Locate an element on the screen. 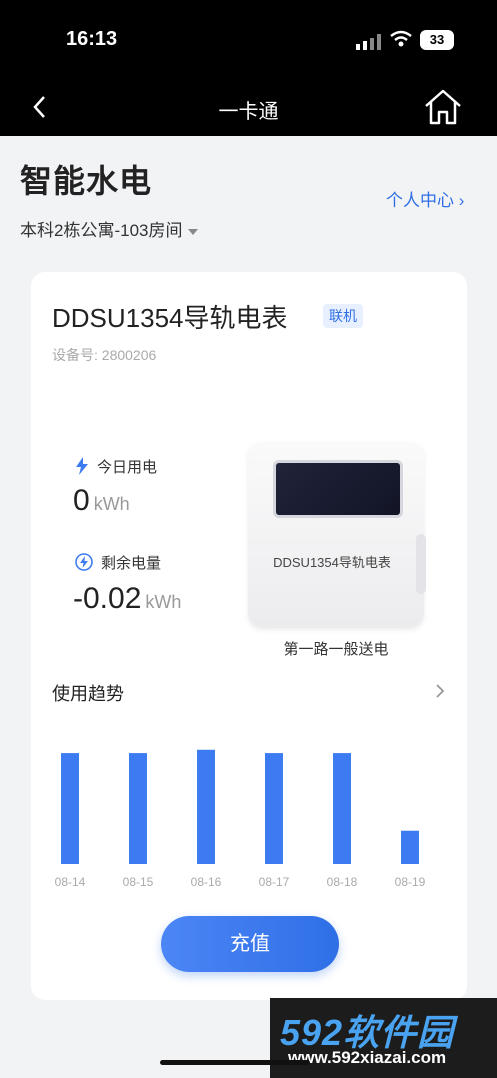 The width and height of the screenshot is (497, 1078). room-selector: 本科2栋公寓-103房间 is located at coordinates (109, 228).